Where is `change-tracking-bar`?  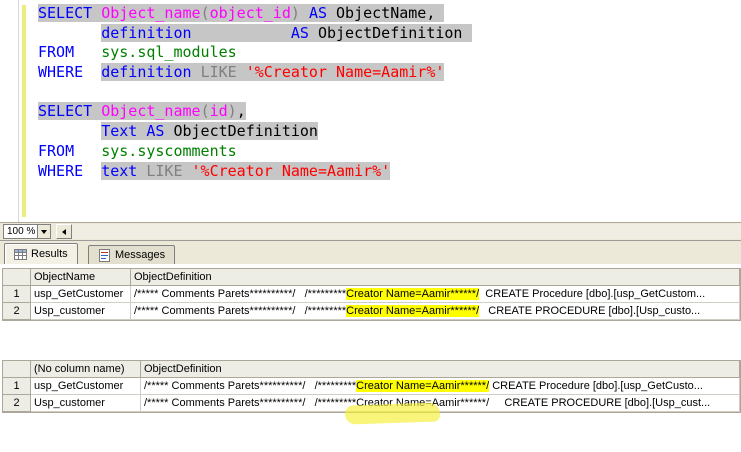
change-tracking-bar is located at coordinates (24, 111).